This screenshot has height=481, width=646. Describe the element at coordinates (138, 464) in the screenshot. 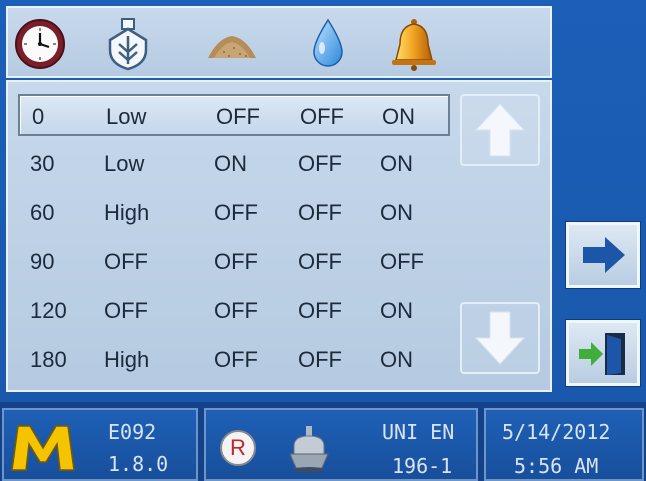

I see `firmware-version: 1.8.0` at that location.